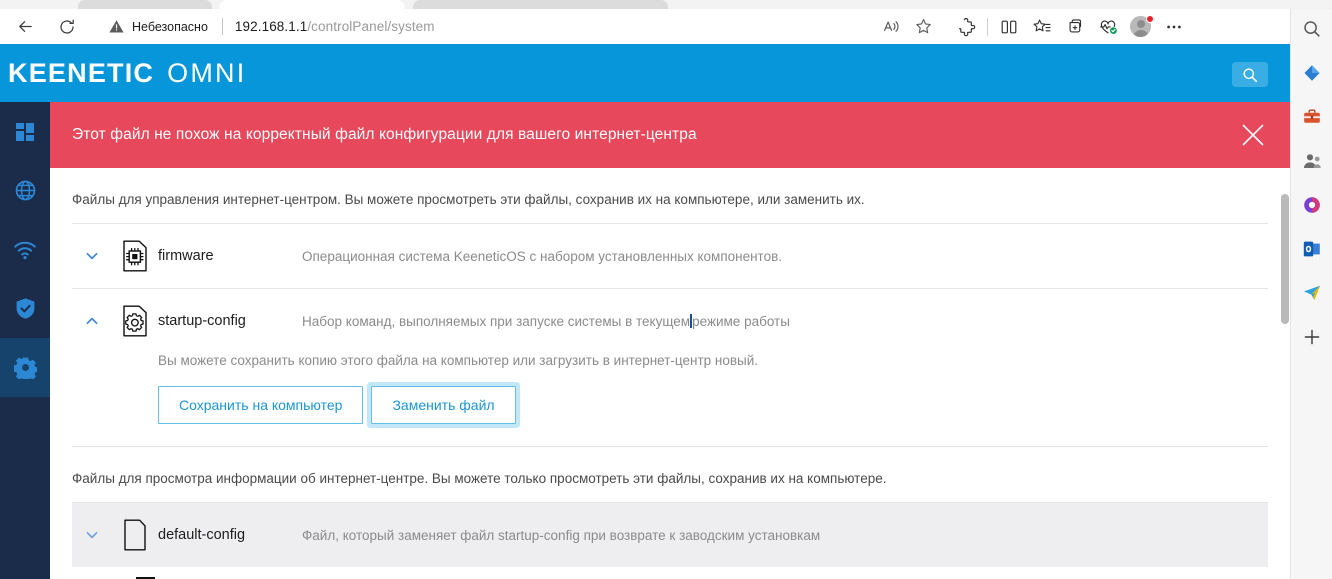 The image size is (1332, 579). Describe the element at coordinates (67, 27) in the screenshot. I see `reload-button` at that location.